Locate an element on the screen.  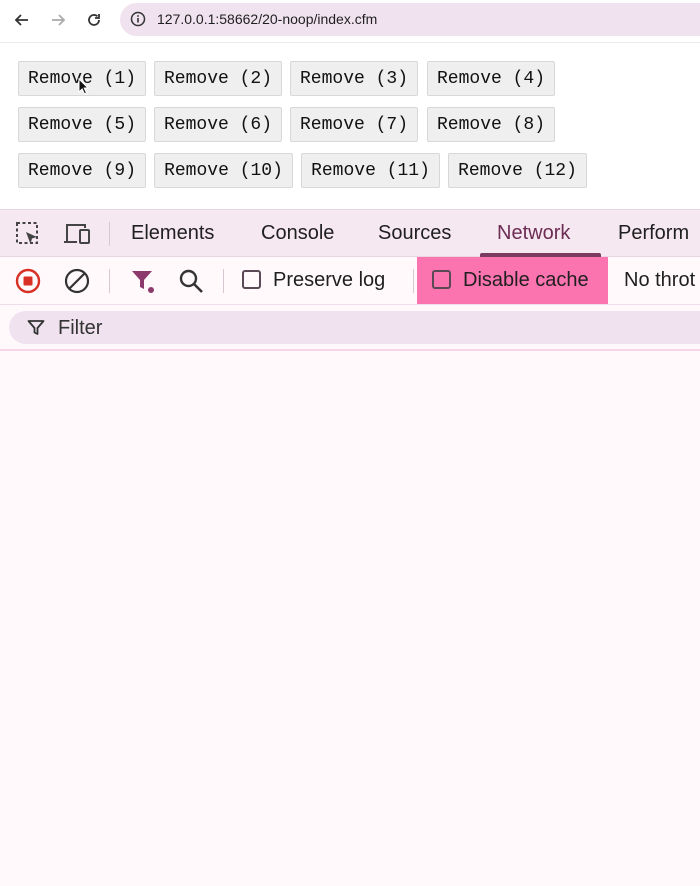
back-button is located at coordinates (22, 20).